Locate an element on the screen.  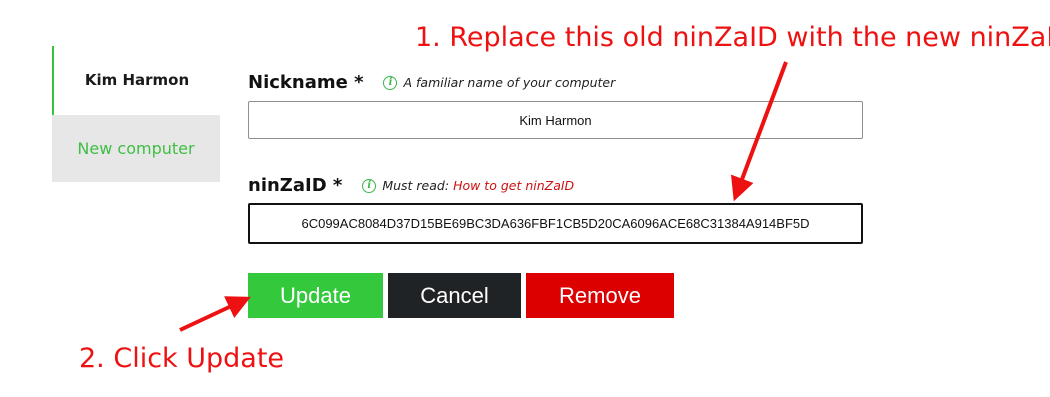
ninzaid-input is located at coordinates (555, 223).